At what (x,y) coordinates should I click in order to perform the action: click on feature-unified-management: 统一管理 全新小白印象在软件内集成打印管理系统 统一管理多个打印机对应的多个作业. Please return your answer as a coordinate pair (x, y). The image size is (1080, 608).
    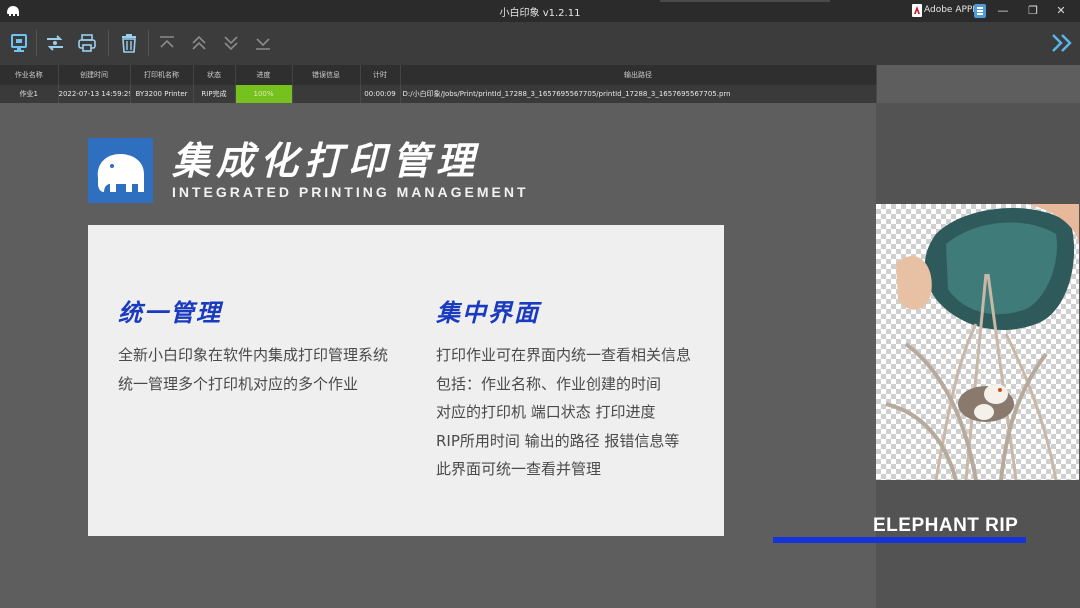
    Looking at the image, I should click on (253, 345).